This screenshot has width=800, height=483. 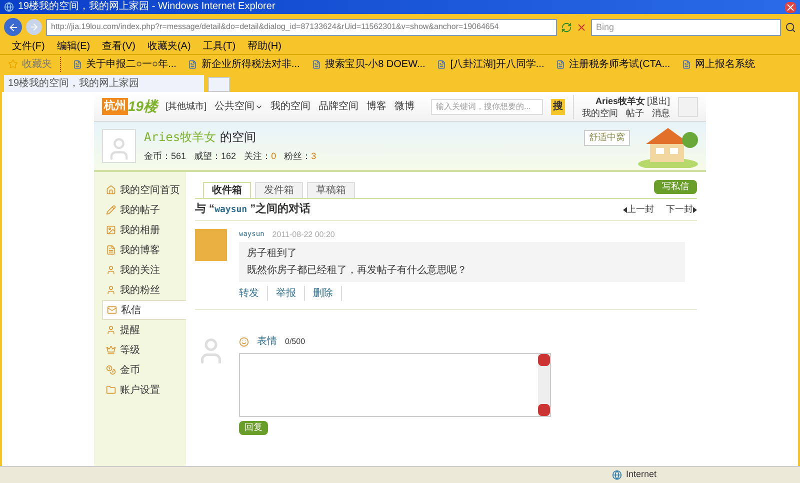 What do you see at coordinates (165, 157) in the screenshot?
I see `profile-stat: 金币：561` at bounding box center [165, 157].